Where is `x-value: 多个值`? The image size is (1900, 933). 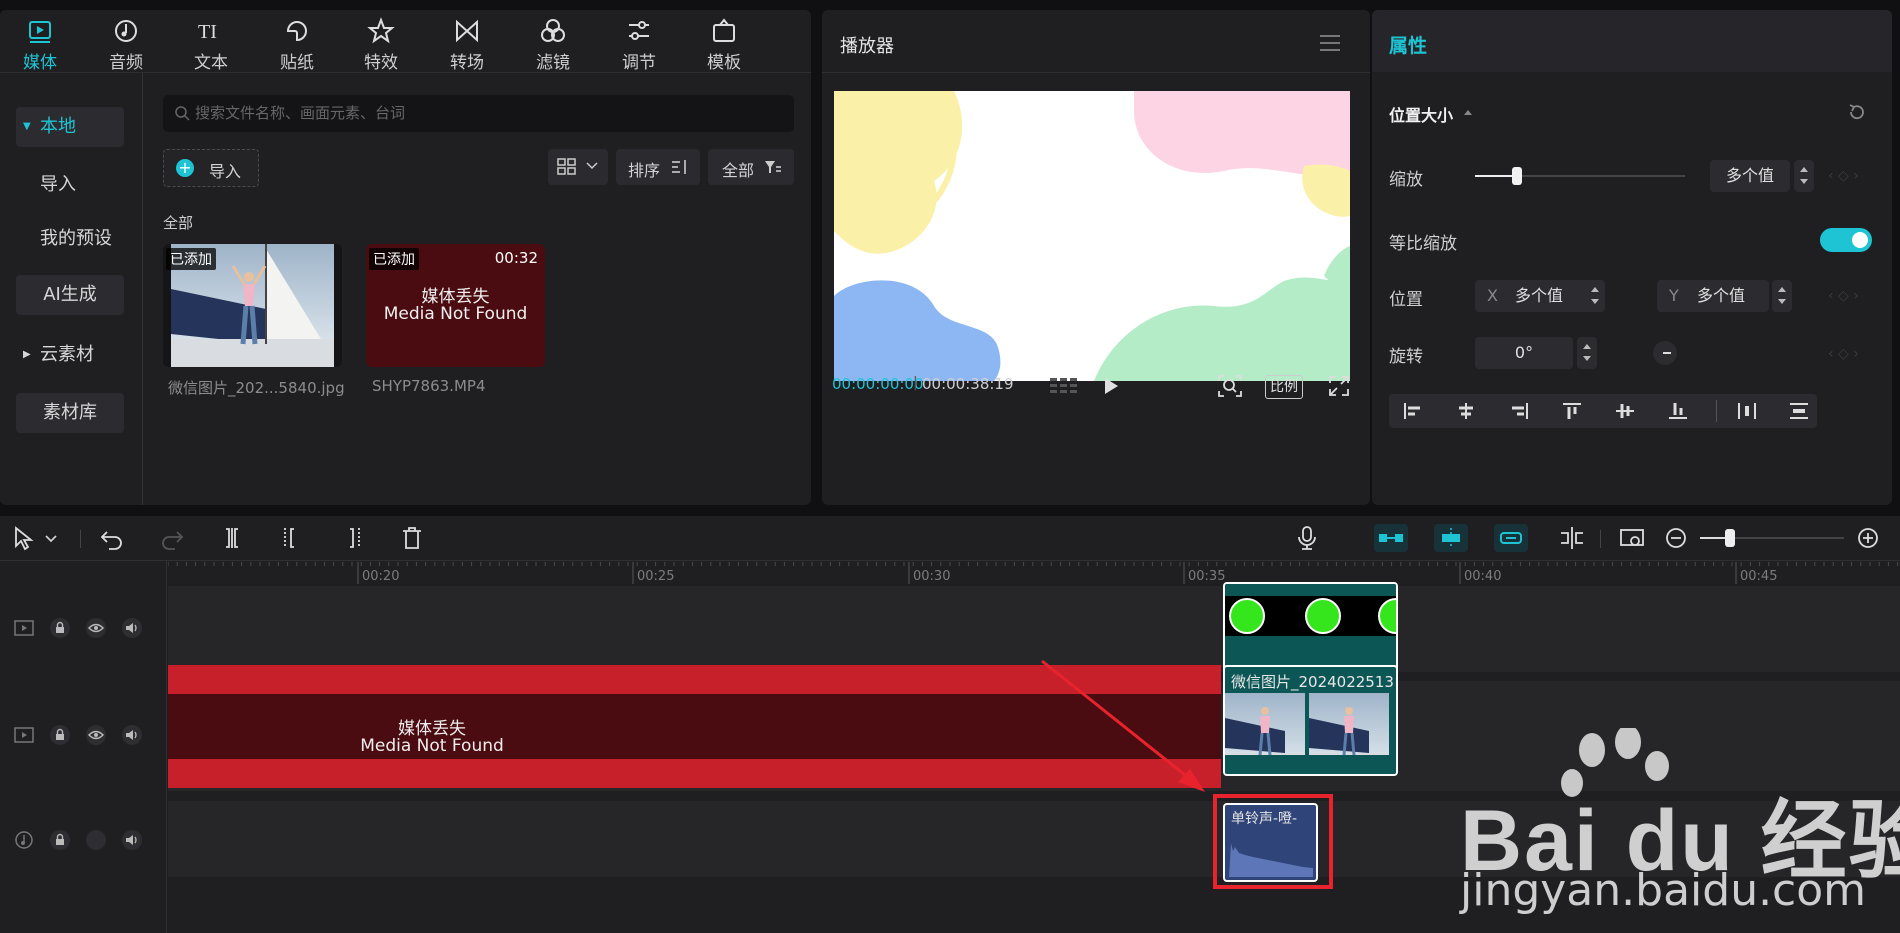
x-value: 多个值 is located at coordinates (1539, 295).